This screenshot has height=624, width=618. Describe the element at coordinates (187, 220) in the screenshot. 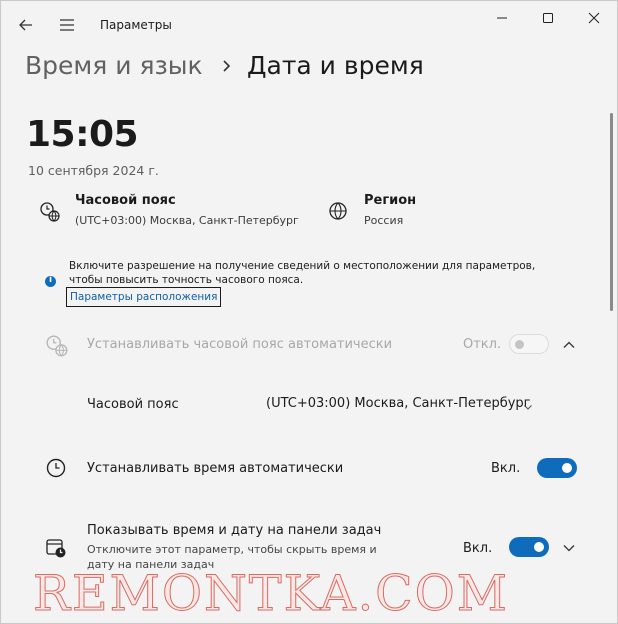

I see `timezone-value: (UTC+03:00) Москва, Санкт-Петербург` at that location.